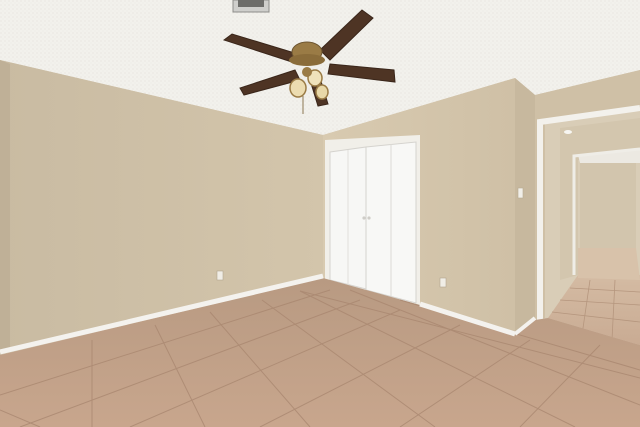  I want to click on light-switch, so click(520, 193).